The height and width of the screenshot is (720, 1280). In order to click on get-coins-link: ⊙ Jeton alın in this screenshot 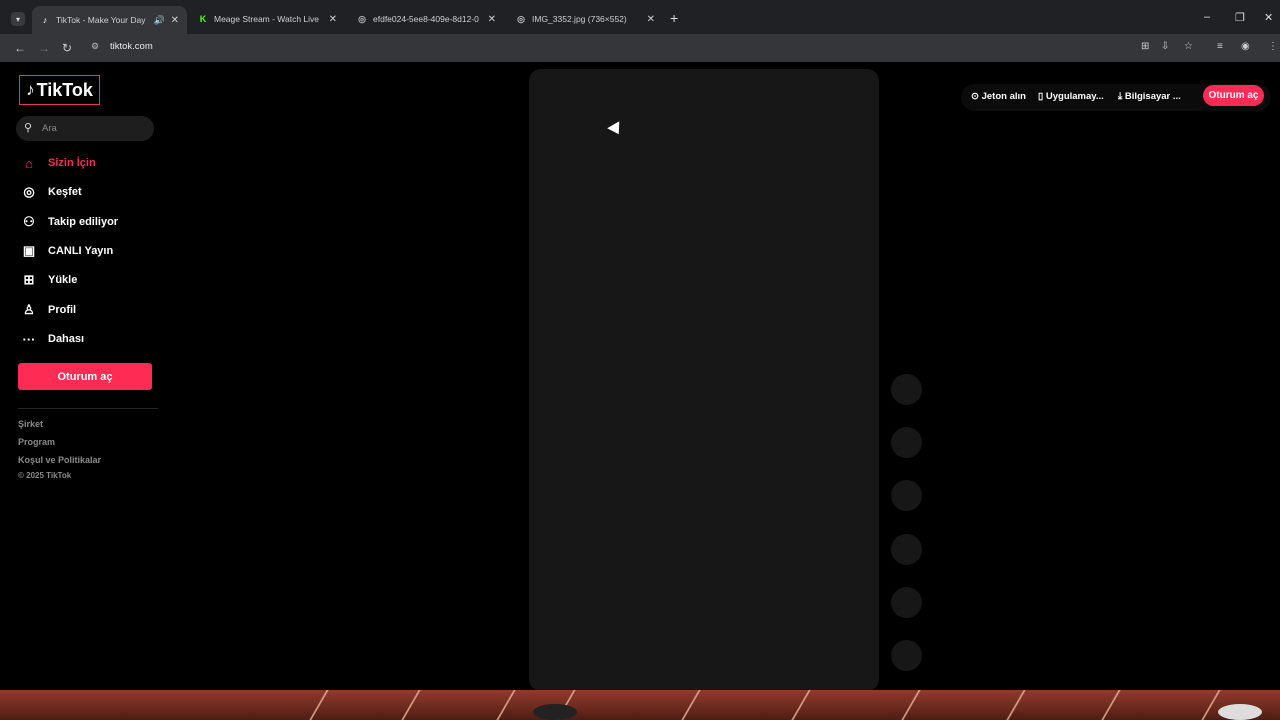, I will do `click(998, 96)`.